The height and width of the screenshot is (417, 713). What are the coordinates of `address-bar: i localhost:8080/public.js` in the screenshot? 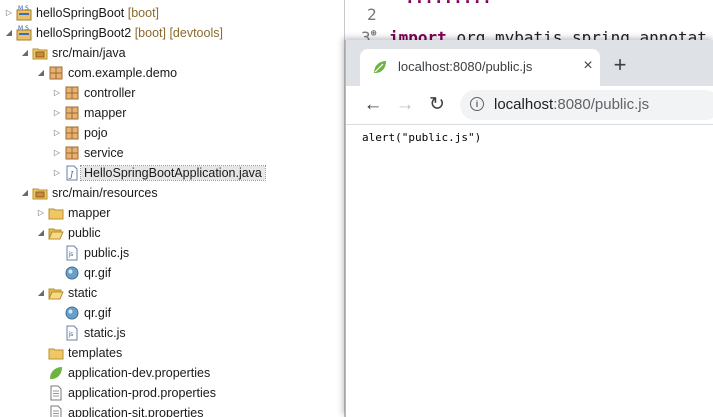 It's located at (586, 105).